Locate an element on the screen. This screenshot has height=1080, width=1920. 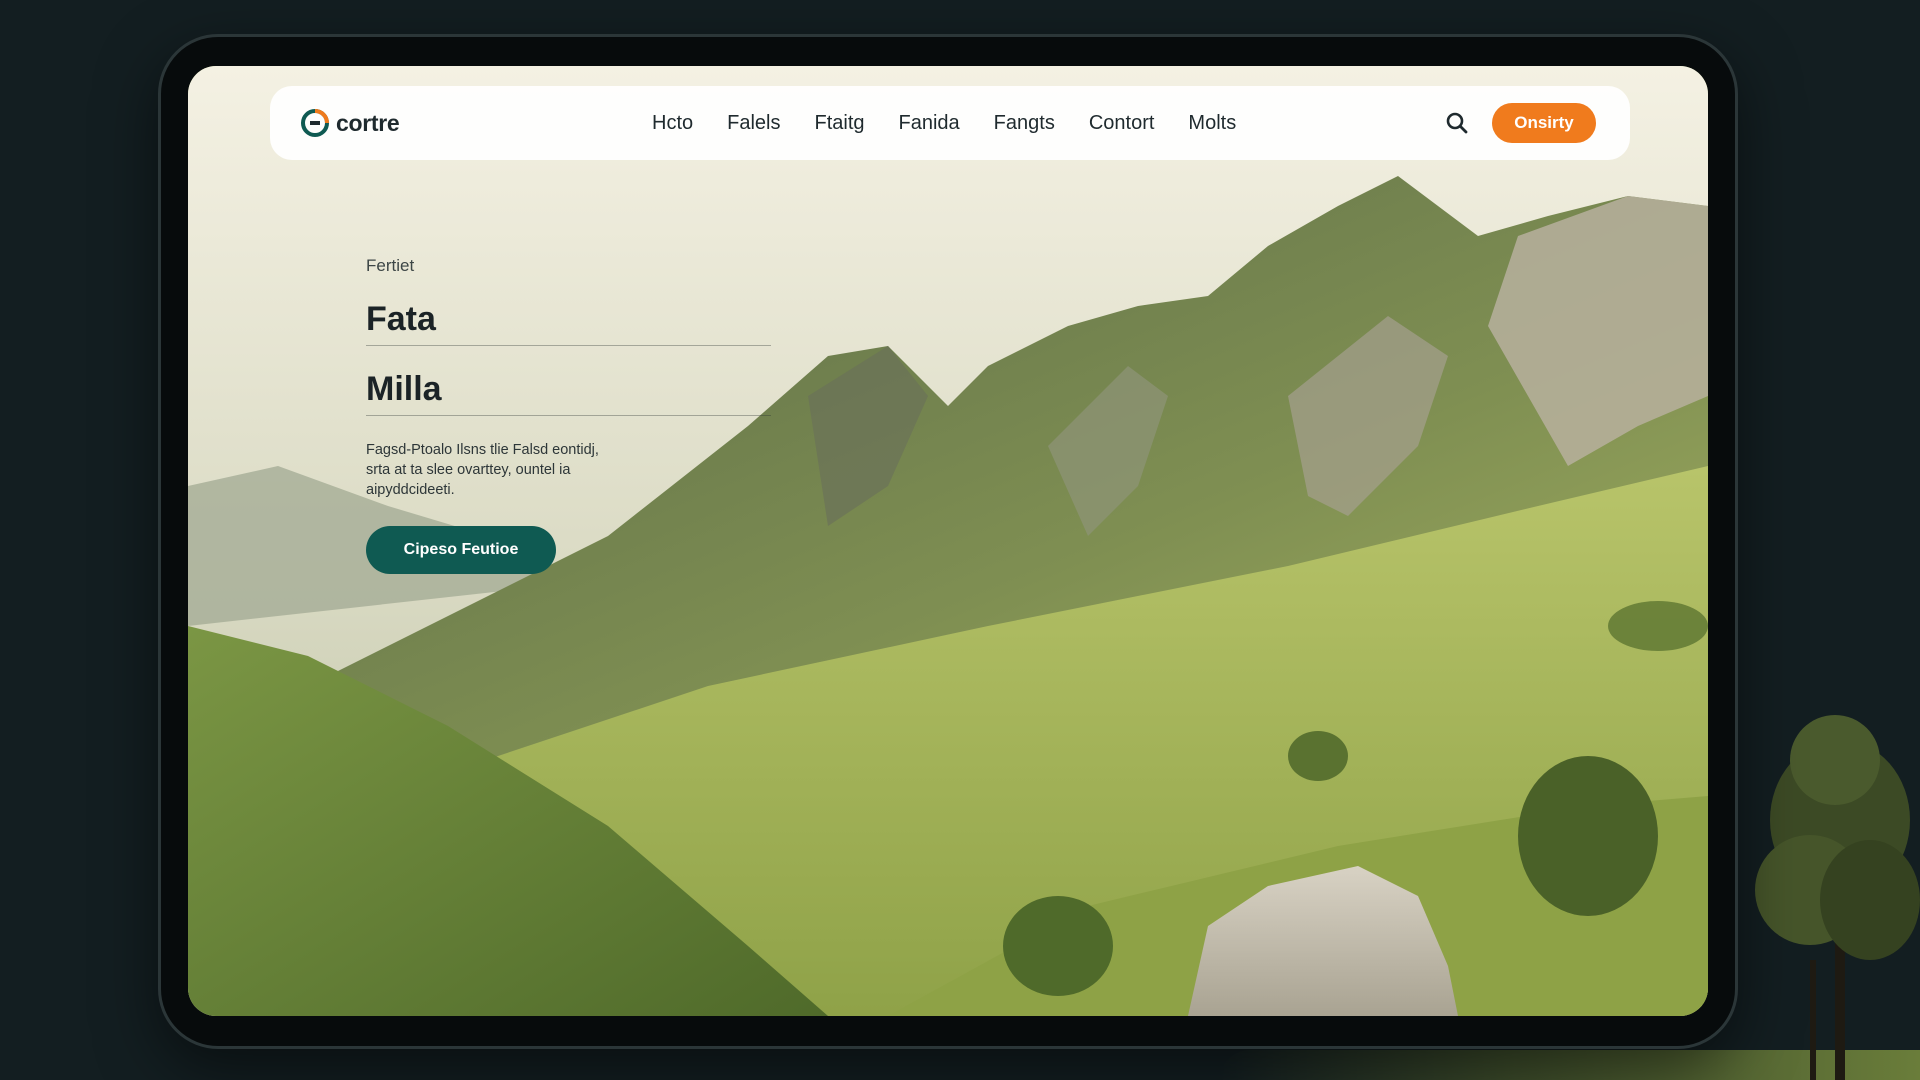
nav-actions: Onsirty is located at coordinates (1520, 123).